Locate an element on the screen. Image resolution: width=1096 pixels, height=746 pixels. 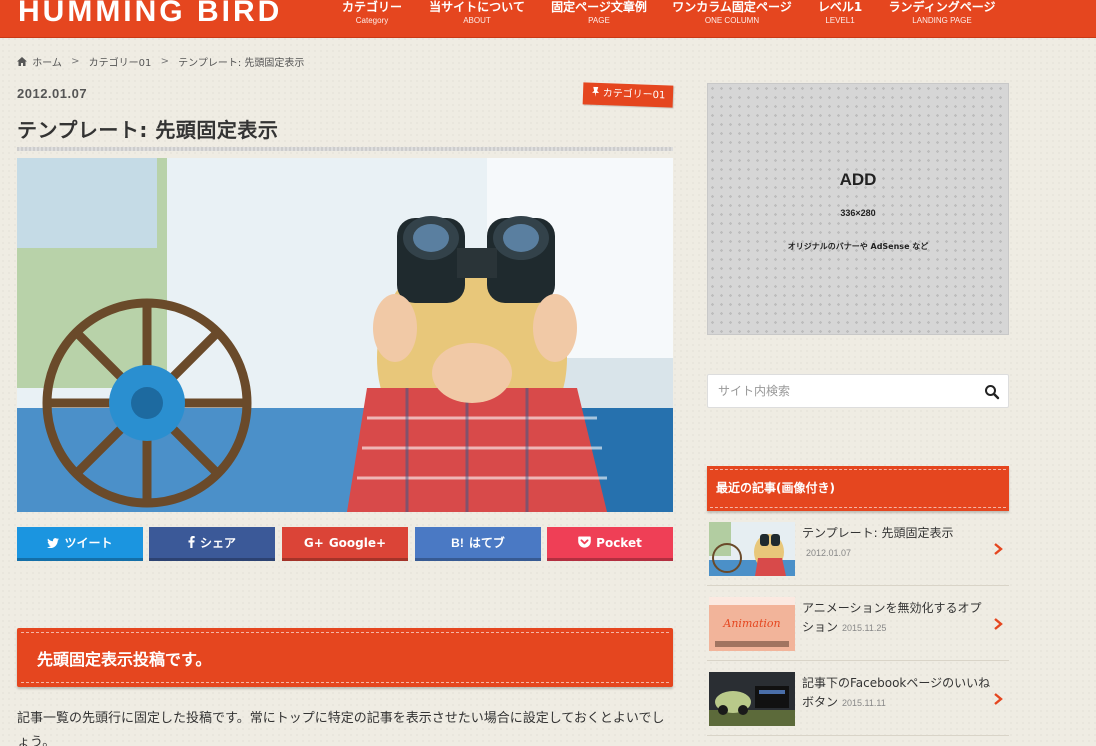
nav-sublabel: LEVEL1 is located at coordinates (840, 20).